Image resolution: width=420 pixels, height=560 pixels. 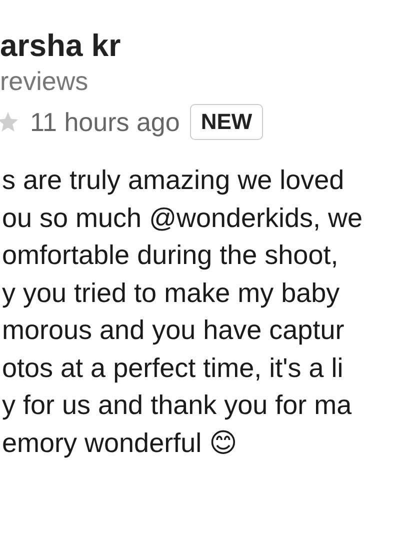 I want to click on review-text-line: emory wonderful 😊, so click(x=119, y=443).